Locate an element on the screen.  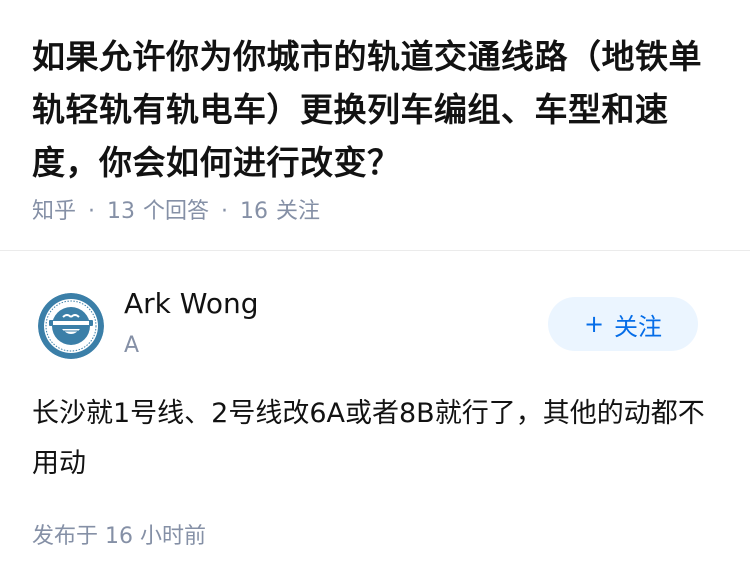
question-meta: 知乎 · 13 个回答 · 16 关注 is located at coordinates (176, 212).